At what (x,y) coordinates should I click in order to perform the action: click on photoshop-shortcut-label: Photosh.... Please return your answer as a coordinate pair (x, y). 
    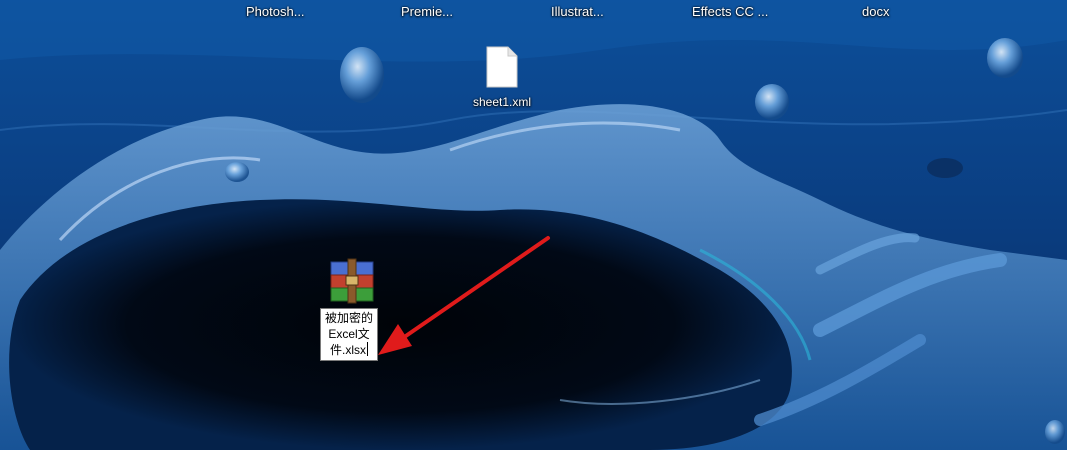
    Looking at the image, I should click on (275, 11).